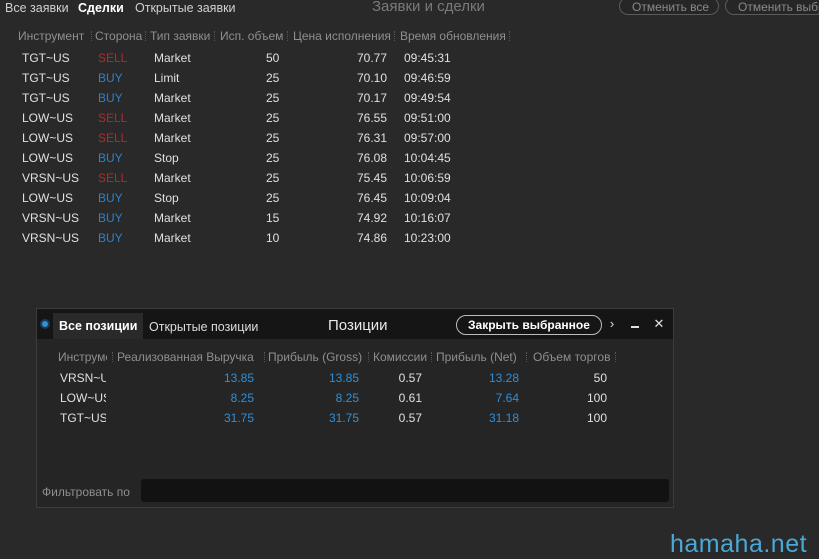 This screenshot has height=559, width=819. Describe the element at coordinates (405, 490) in the screenshot. I see `filter-input` at that location.